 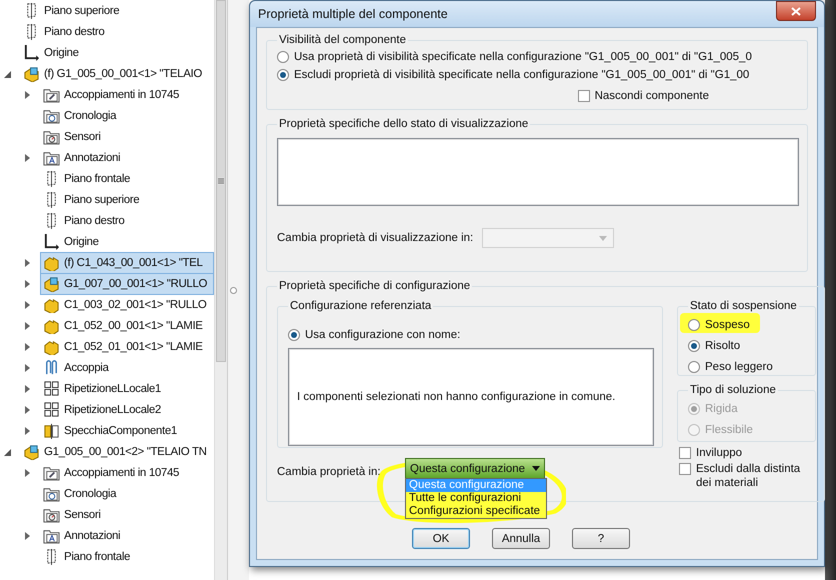 I want to click on option-label: Usa proprietà di visibilità specificate nella configurazione "G1_005_00_001" di "G1_005_0, so click(x=523, y=57).